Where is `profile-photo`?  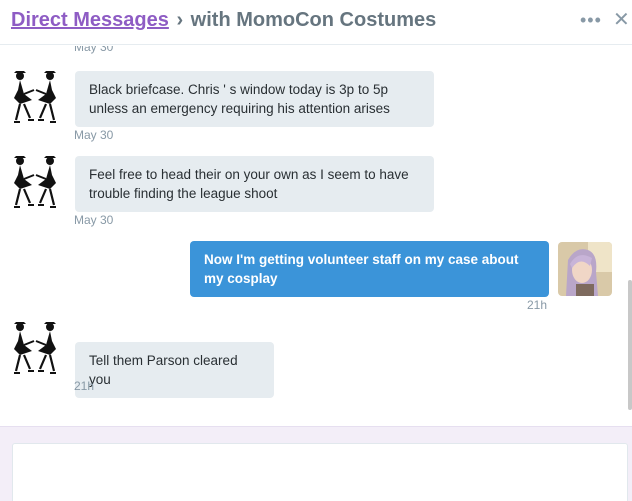
profile-photo is located at coordinates (585, 269).